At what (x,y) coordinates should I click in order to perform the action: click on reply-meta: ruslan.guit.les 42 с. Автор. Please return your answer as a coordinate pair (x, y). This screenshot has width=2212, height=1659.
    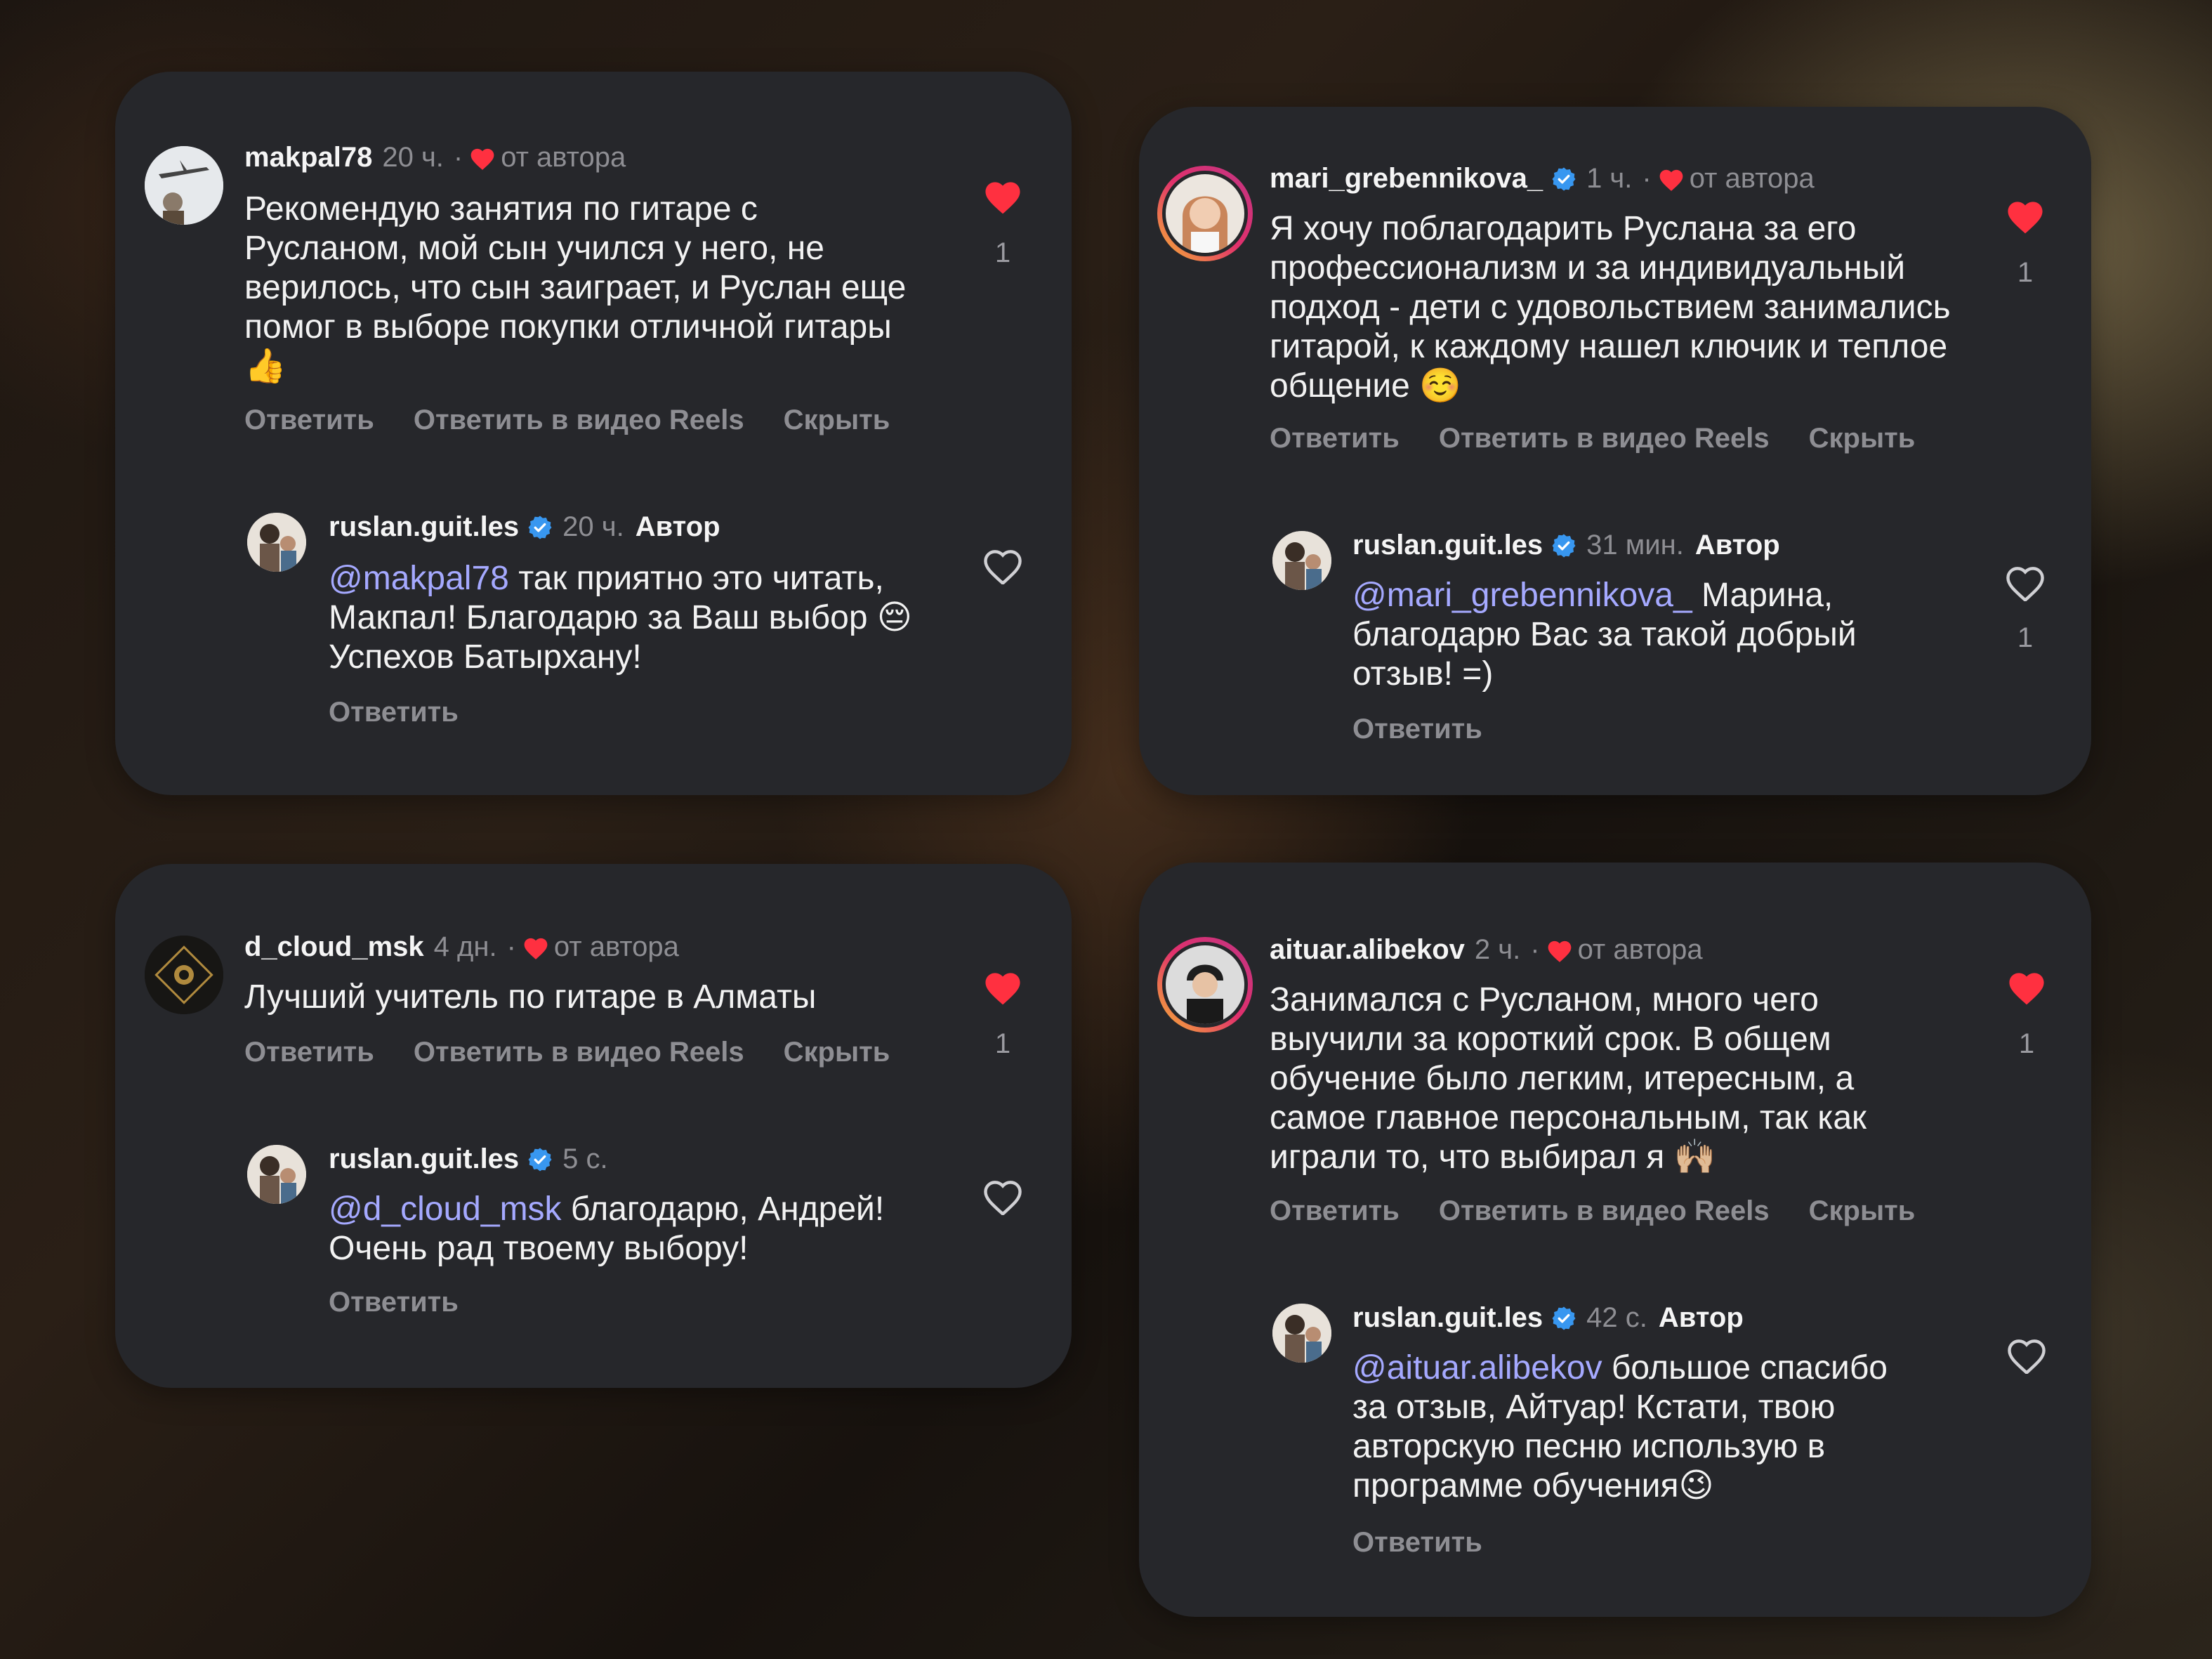
    Looking at the image, I should click on (1548, 1318).